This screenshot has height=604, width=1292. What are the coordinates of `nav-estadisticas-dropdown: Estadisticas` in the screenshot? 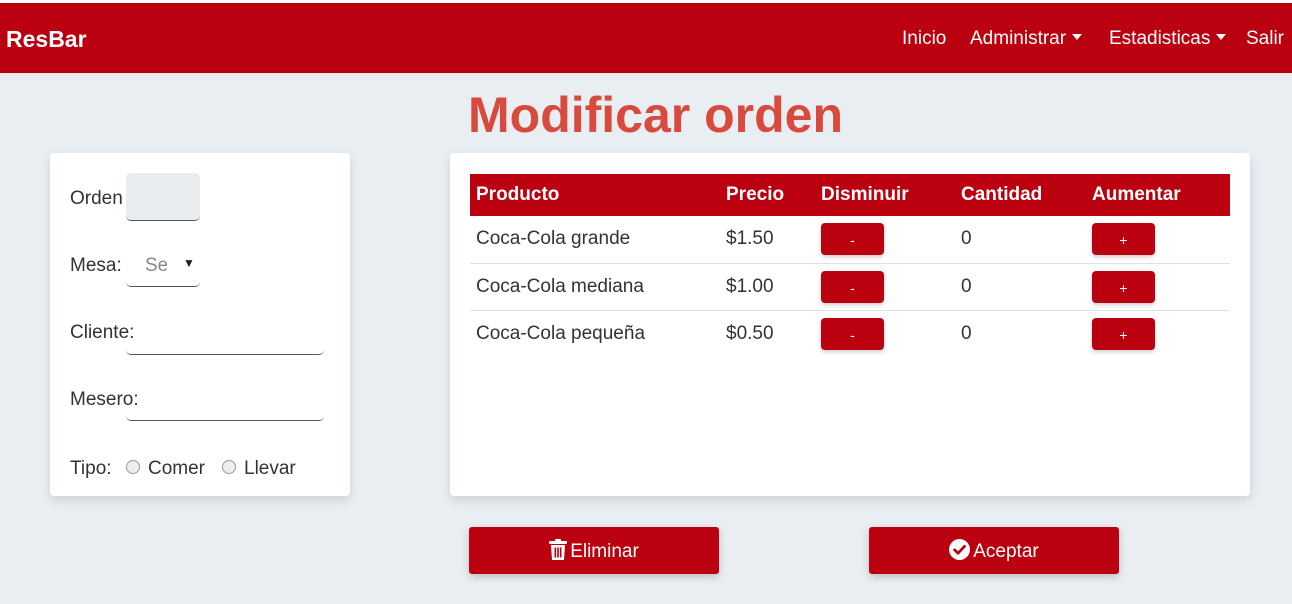 It's located at (1168, 39).